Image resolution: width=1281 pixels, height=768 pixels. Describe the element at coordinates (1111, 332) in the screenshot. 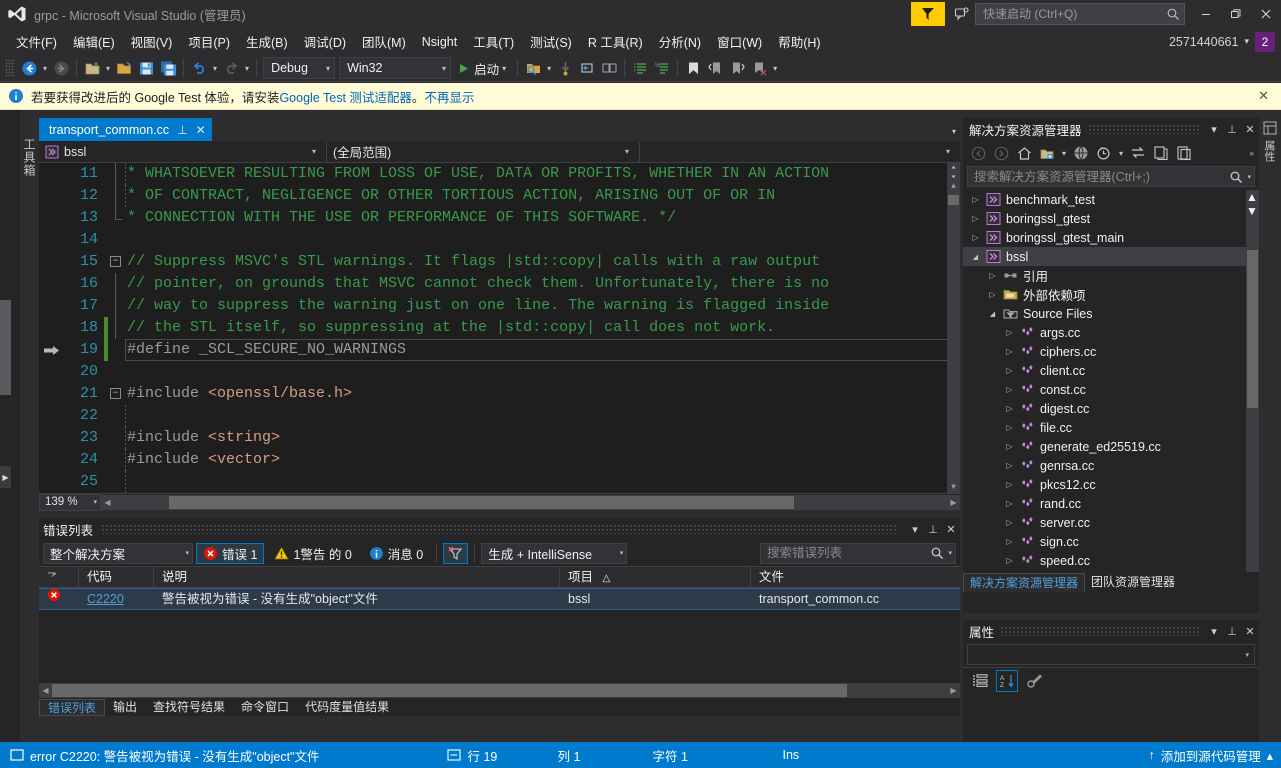

I see `solution-tree-item-args.cc: ▷ args.cc` at that location.